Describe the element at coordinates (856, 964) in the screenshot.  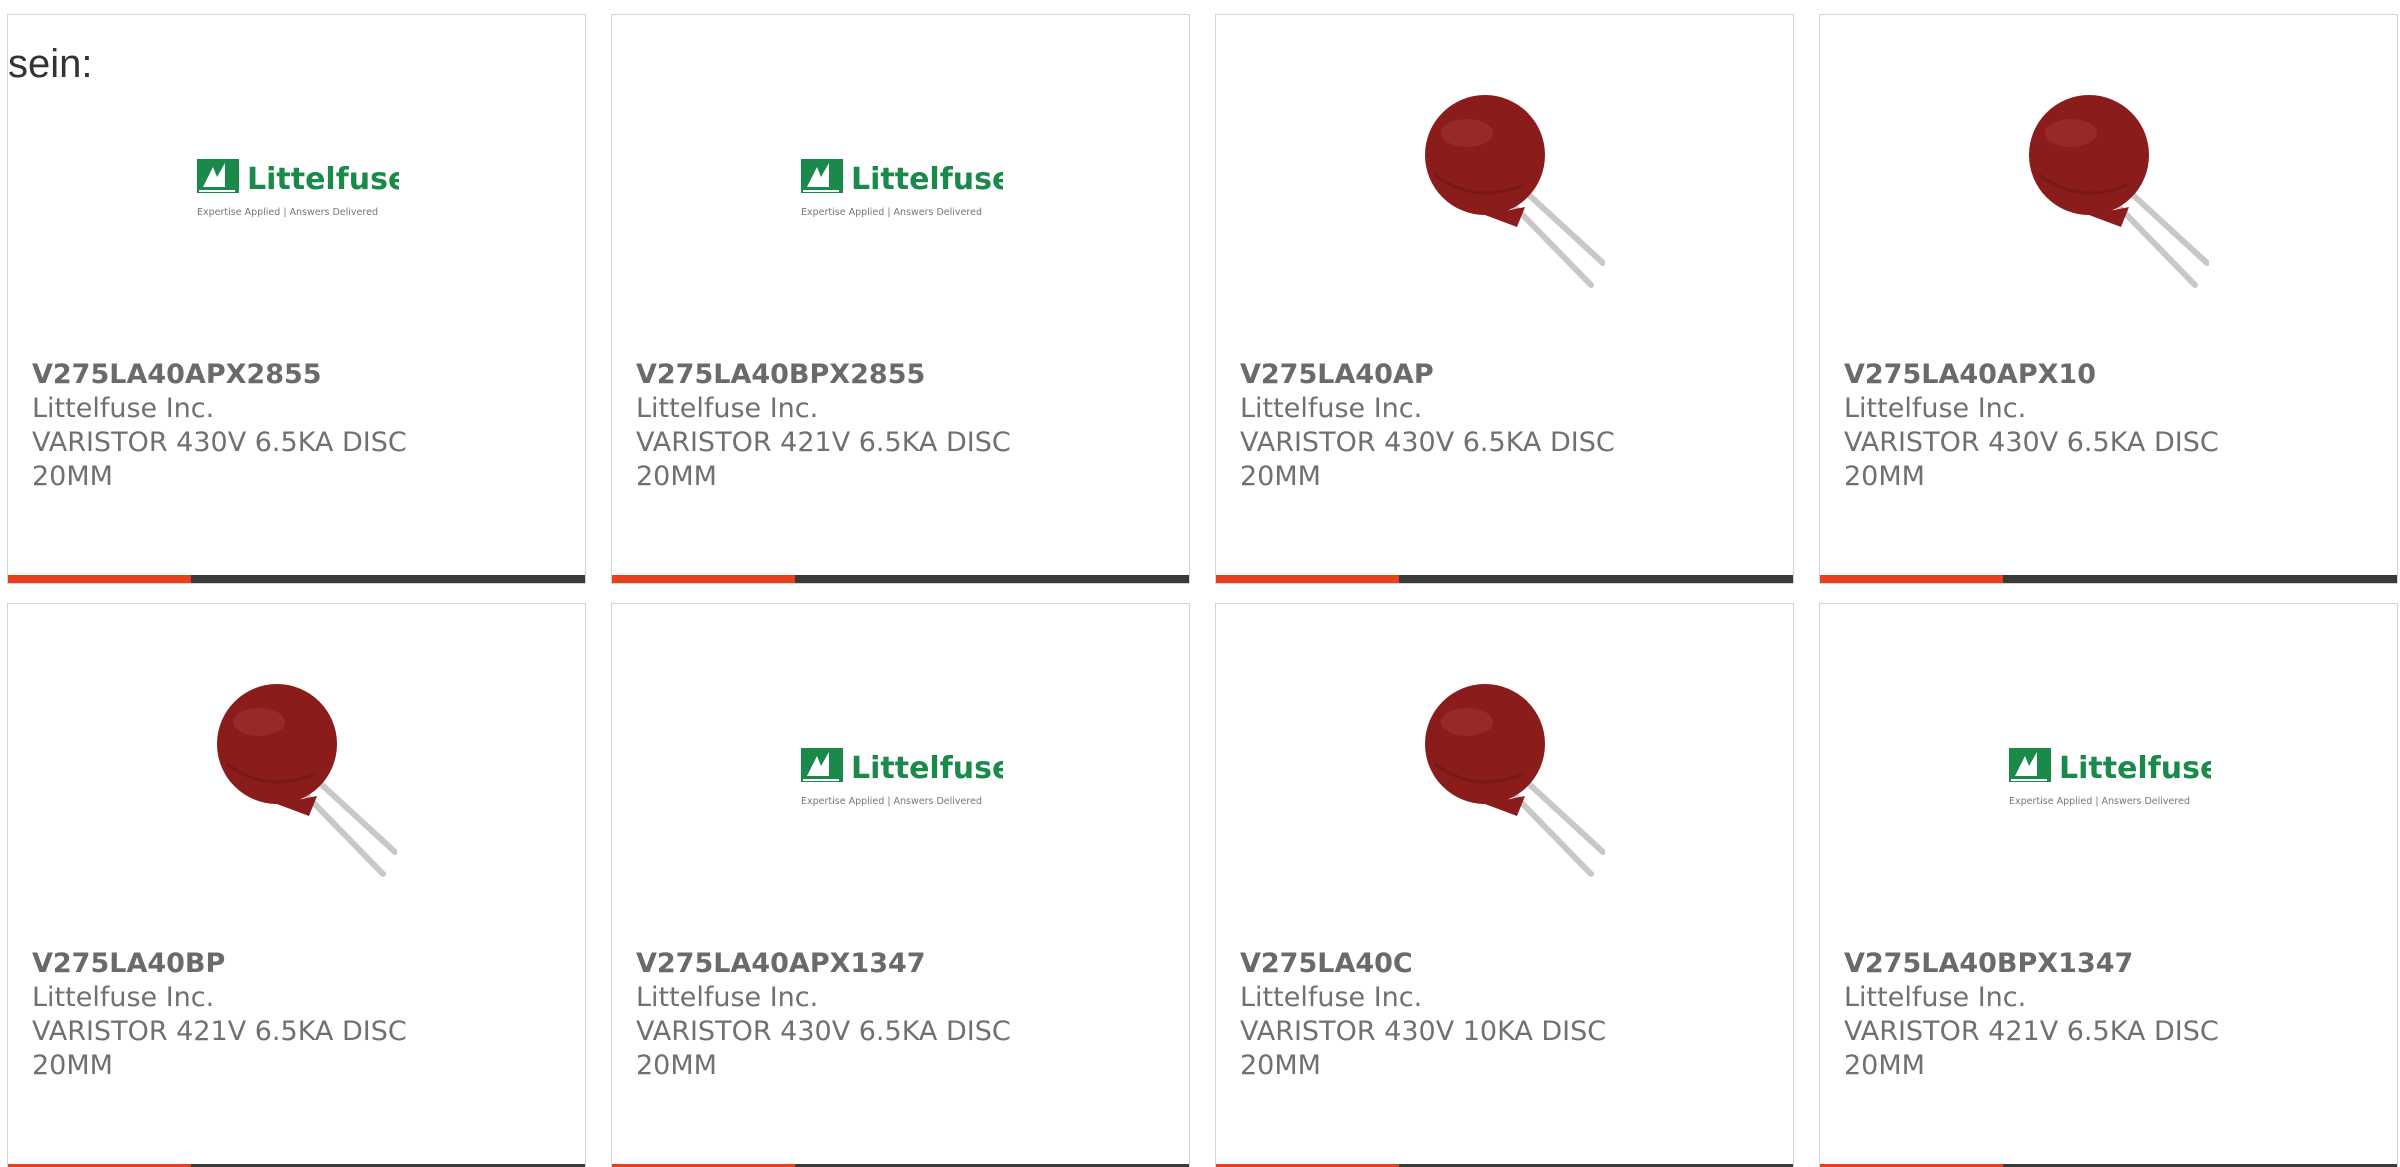
I see `part-number: V275LA40APX1347` at that location.